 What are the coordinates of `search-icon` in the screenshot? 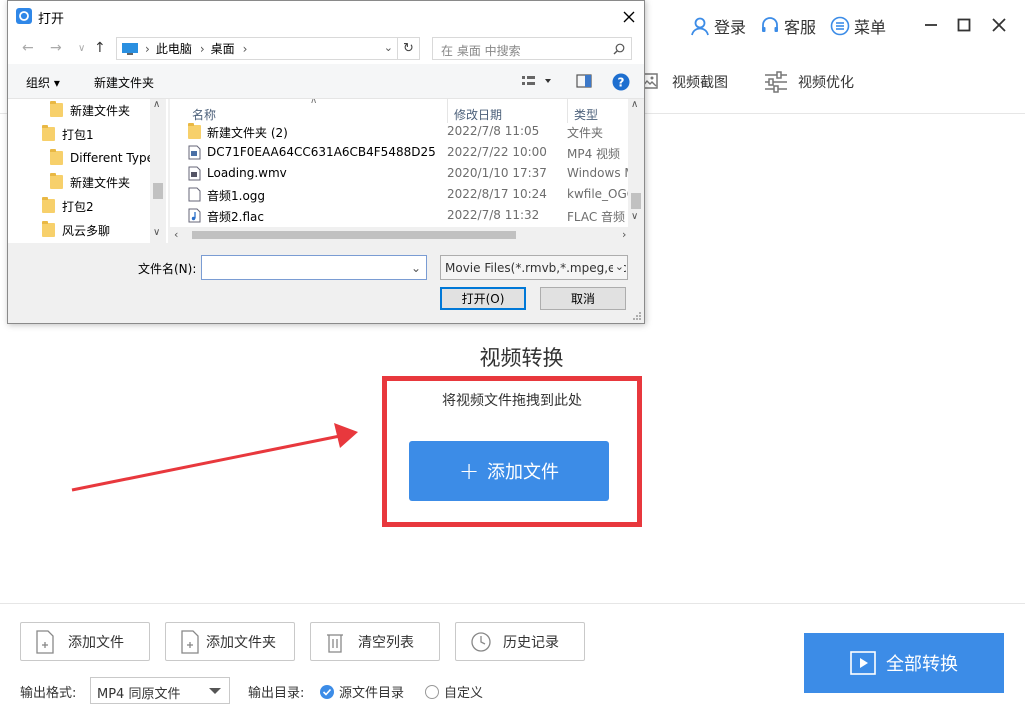 It's located at (619, 49).